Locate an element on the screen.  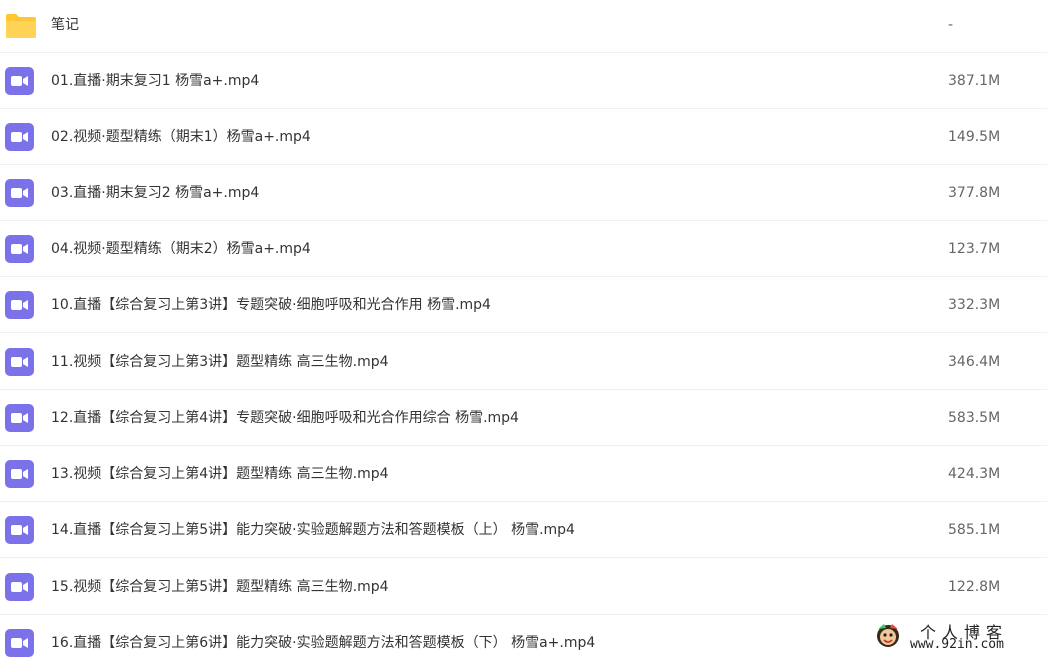
file-name: 笔记 is located at coordinates (65, 26).